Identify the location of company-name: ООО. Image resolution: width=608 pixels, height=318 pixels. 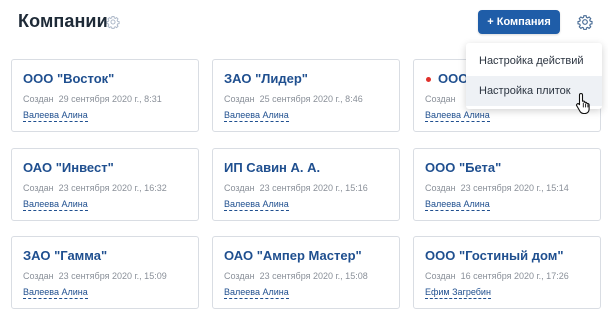
(453, 78).